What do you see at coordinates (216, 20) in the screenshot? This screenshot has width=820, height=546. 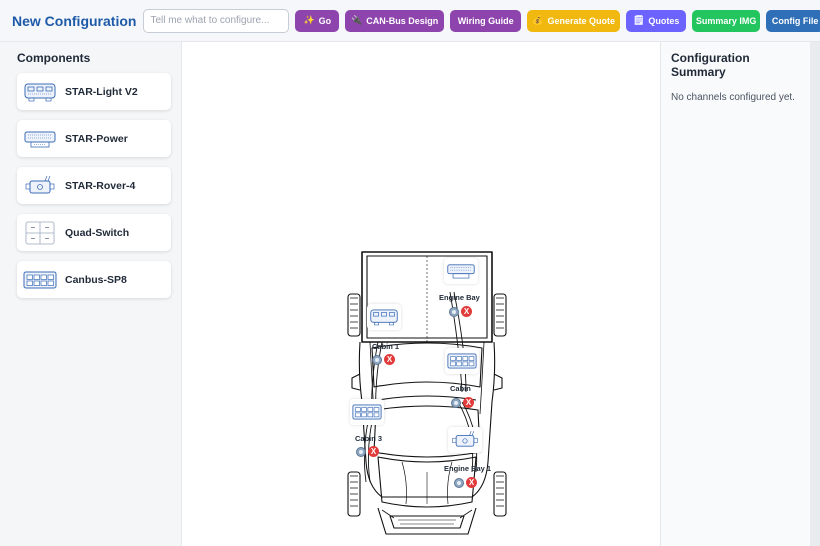 I see `configure-prompt-input` at bounding box center [216, 20].